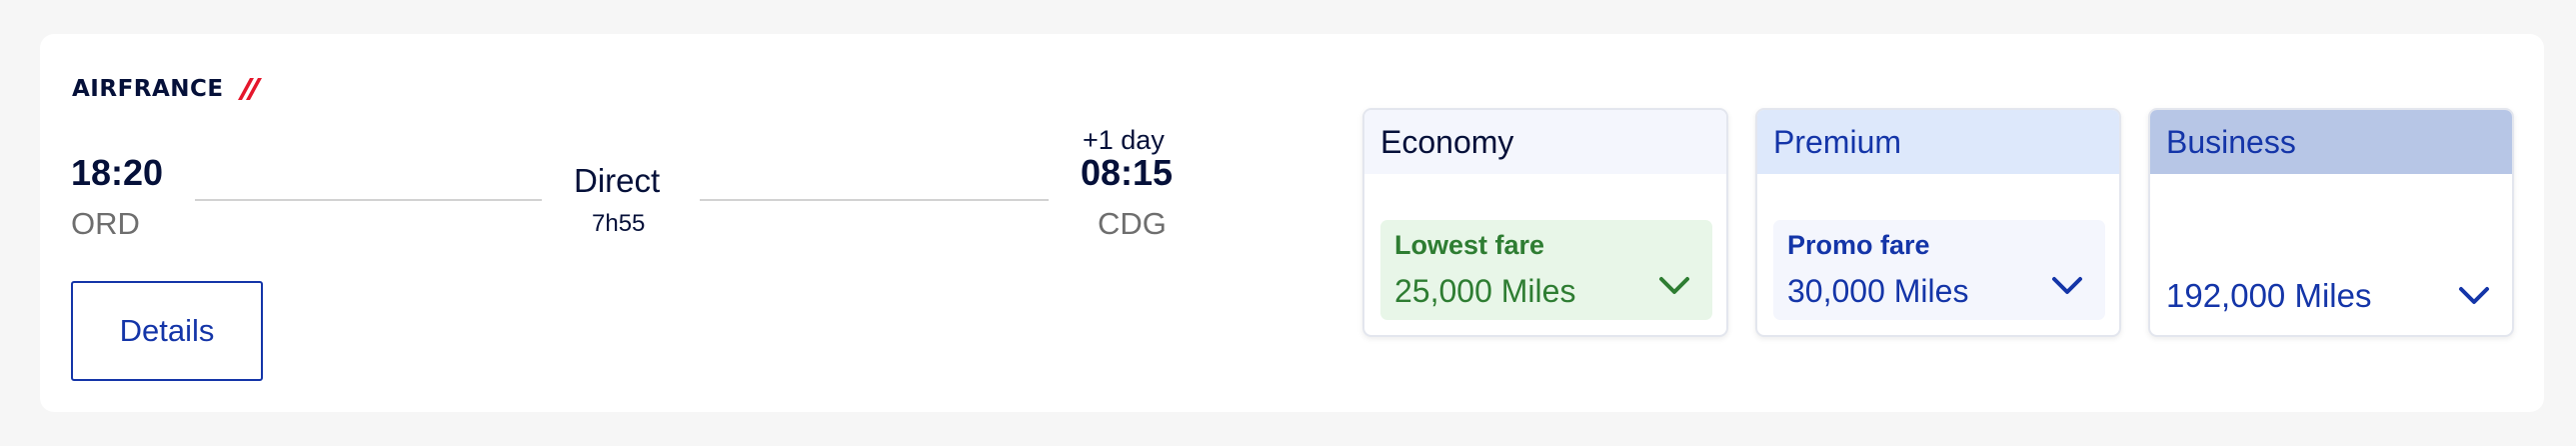 The width and height of the screenshot is (2576, 446). I want to click on arrival-time: 08:15, so click(1128, 172).